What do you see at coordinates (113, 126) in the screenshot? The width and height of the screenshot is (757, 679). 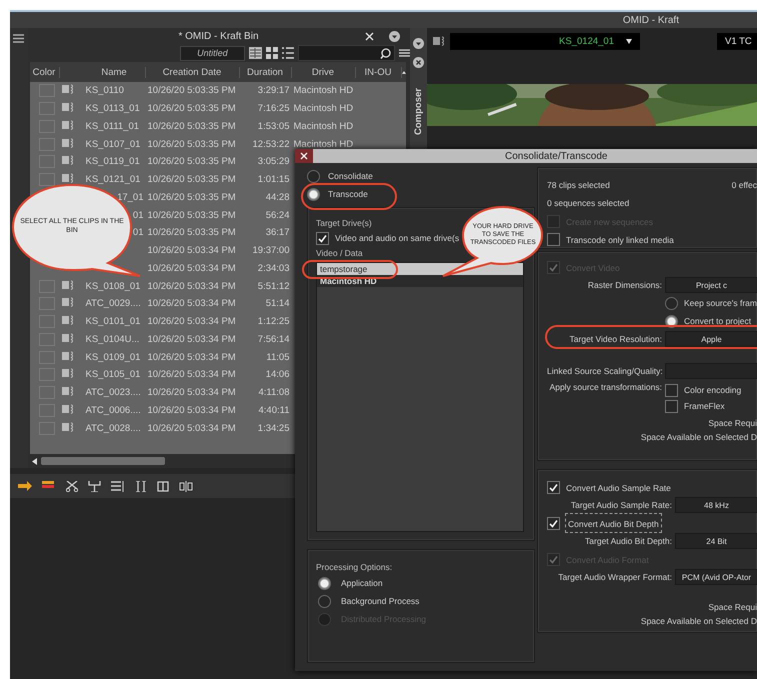 I see `table-cell: KS_0111_01` at bounding box center [113, 126].